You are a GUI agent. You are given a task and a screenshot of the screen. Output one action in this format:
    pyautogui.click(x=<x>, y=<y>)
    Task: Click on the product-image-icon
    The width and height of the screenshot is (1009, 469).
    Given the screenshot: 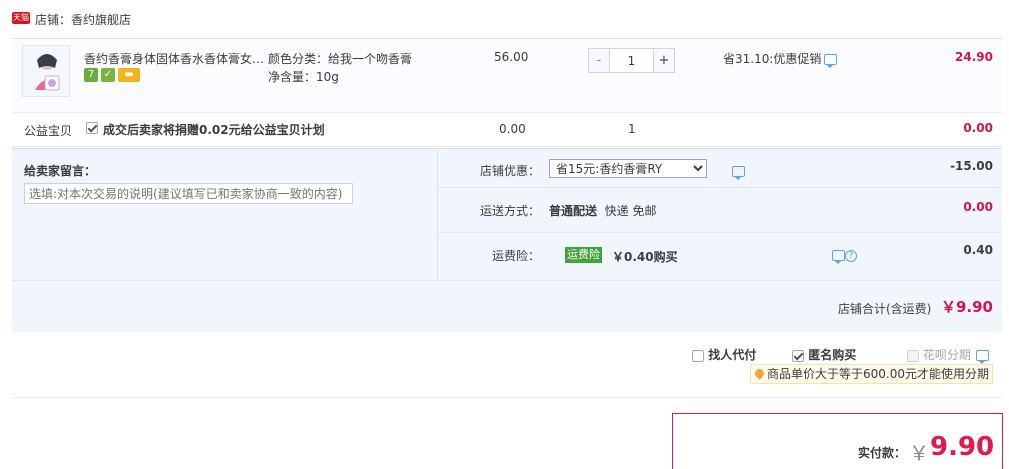 What is the action you would take?
    pyautogui.click(x=46, y=71)
    